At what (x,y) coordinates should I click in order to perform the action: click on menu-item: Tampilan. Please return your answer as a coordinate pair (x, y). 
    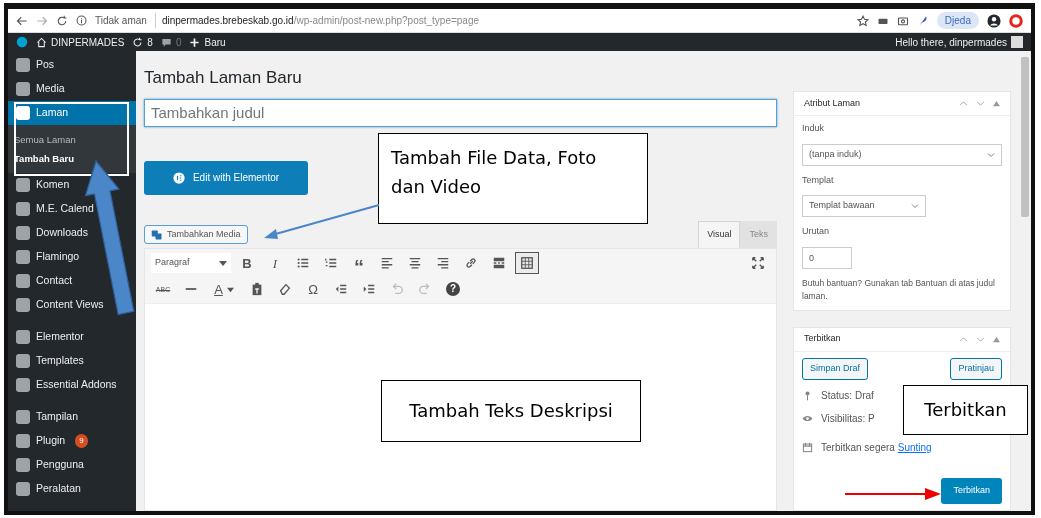
    Looking at the image, I should click on (47, 417).